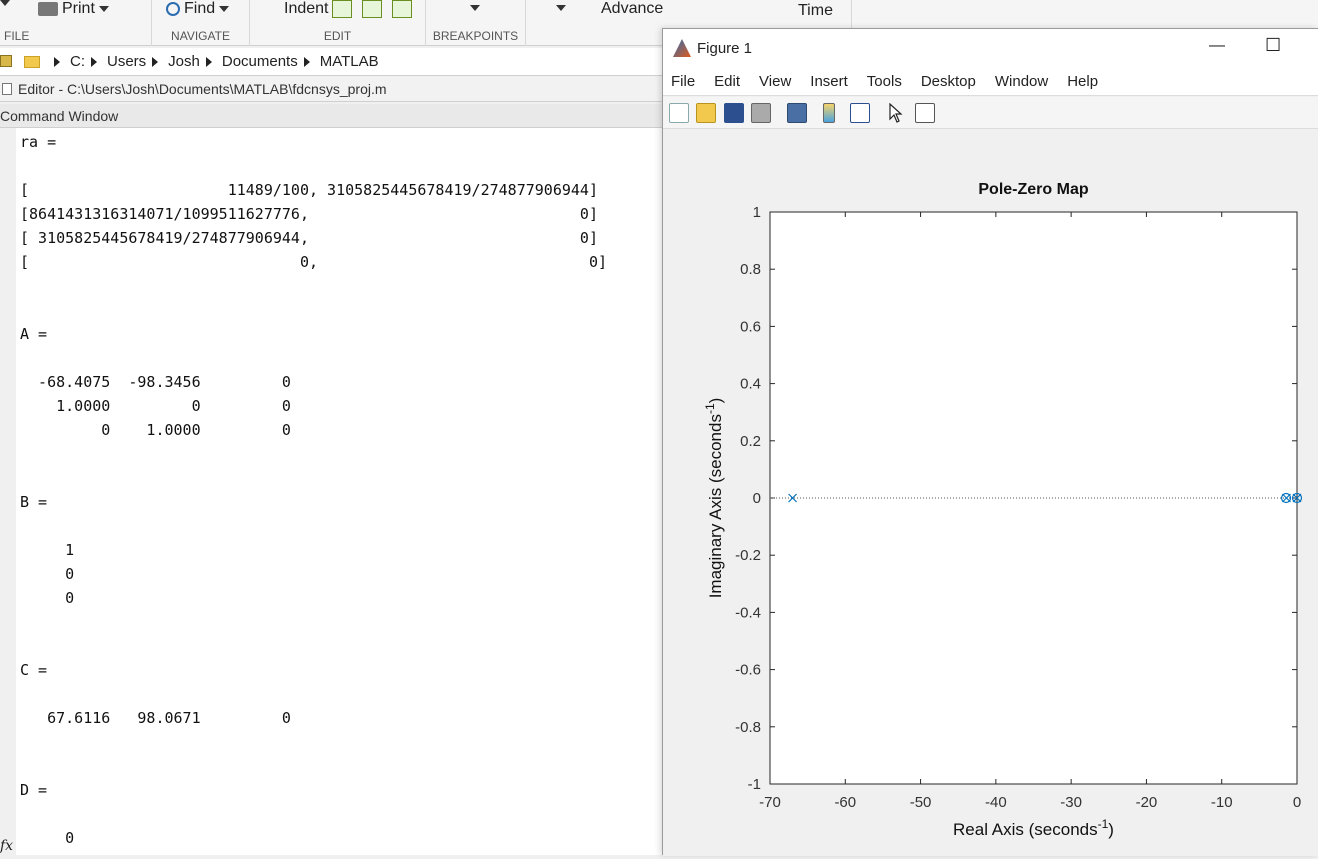 The image size is (1318, 859). I want to click on menu-desktop: Desktop, so click(948, 81).